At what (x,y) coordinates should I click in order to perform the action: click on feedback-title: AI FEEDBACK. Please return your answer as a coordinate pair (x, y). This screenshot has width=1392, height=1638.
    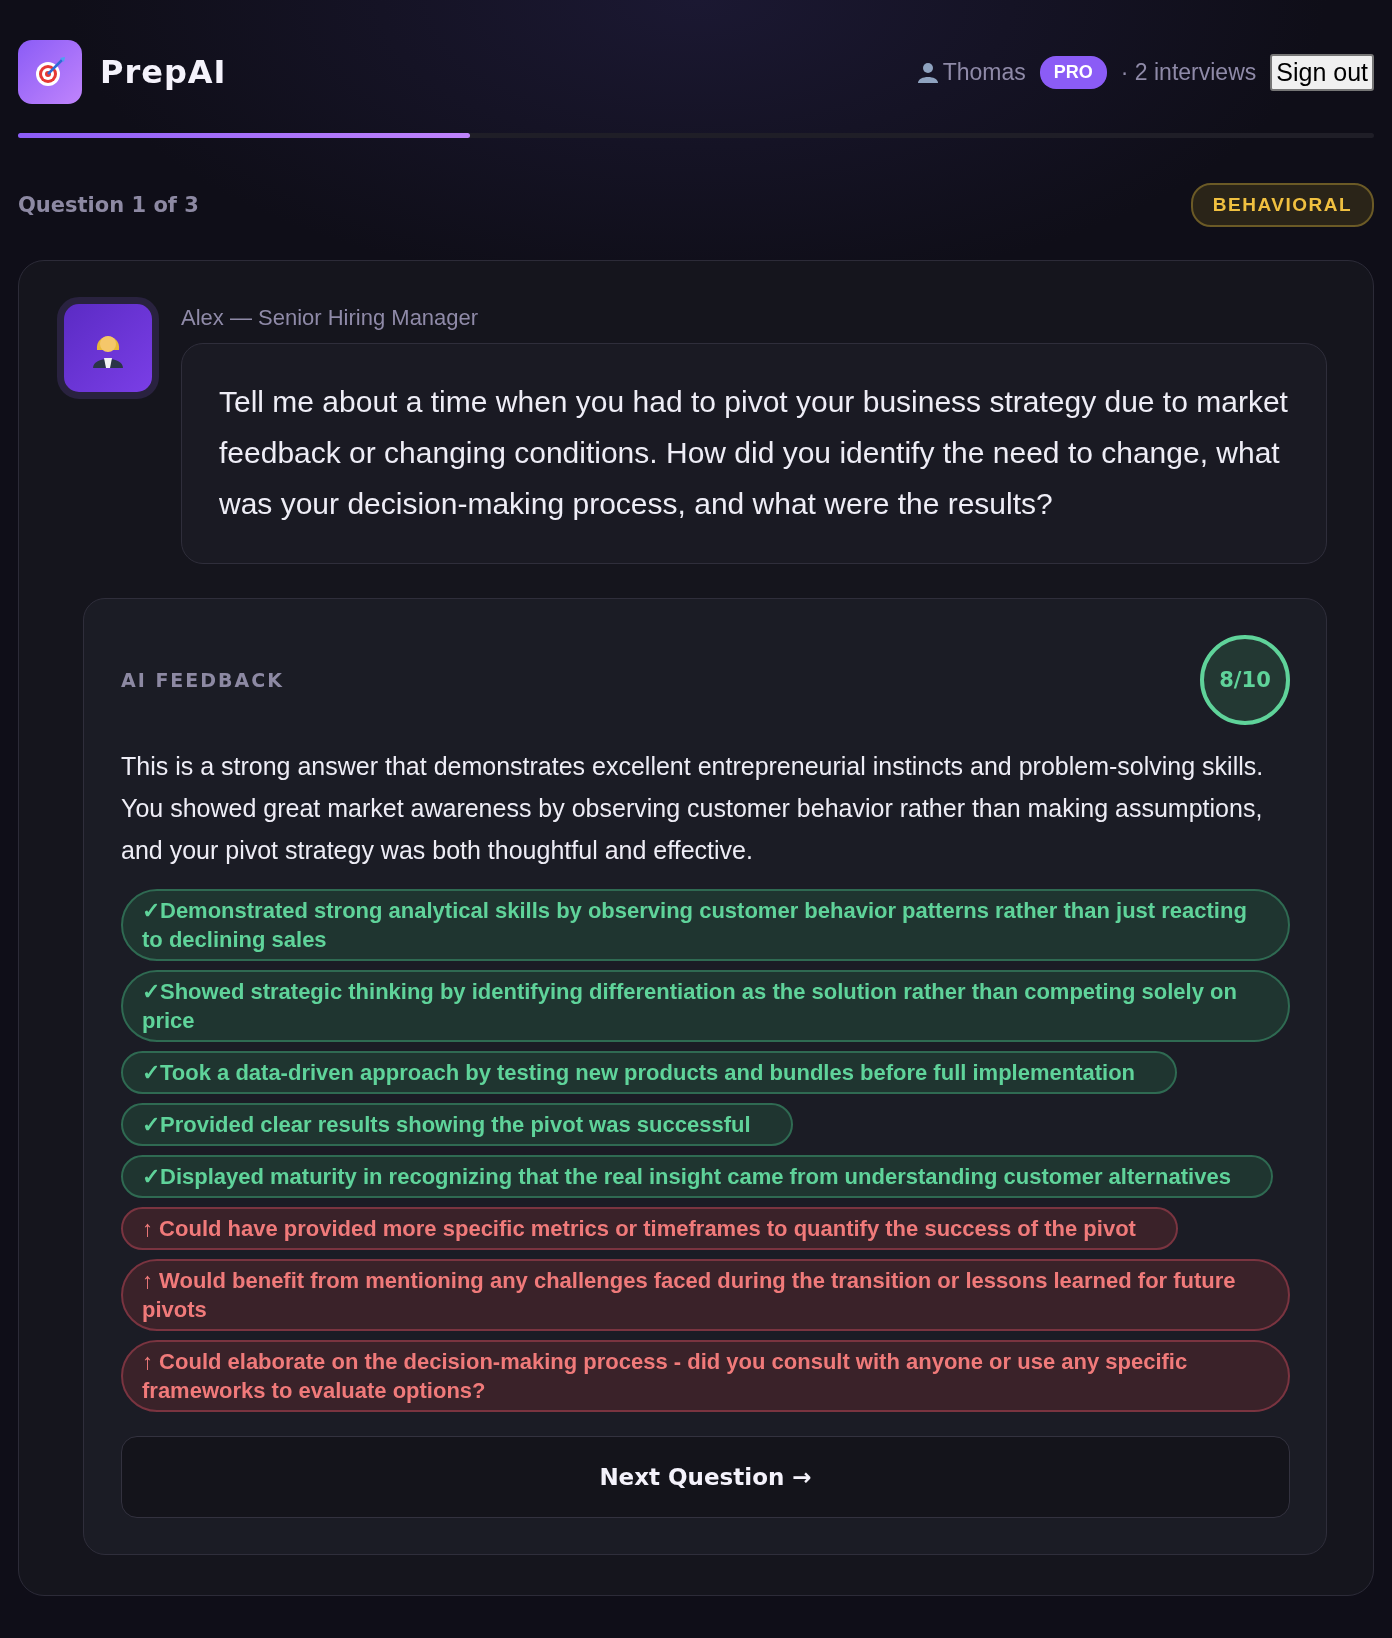
    Looking at the image, I should click on (202, 680).